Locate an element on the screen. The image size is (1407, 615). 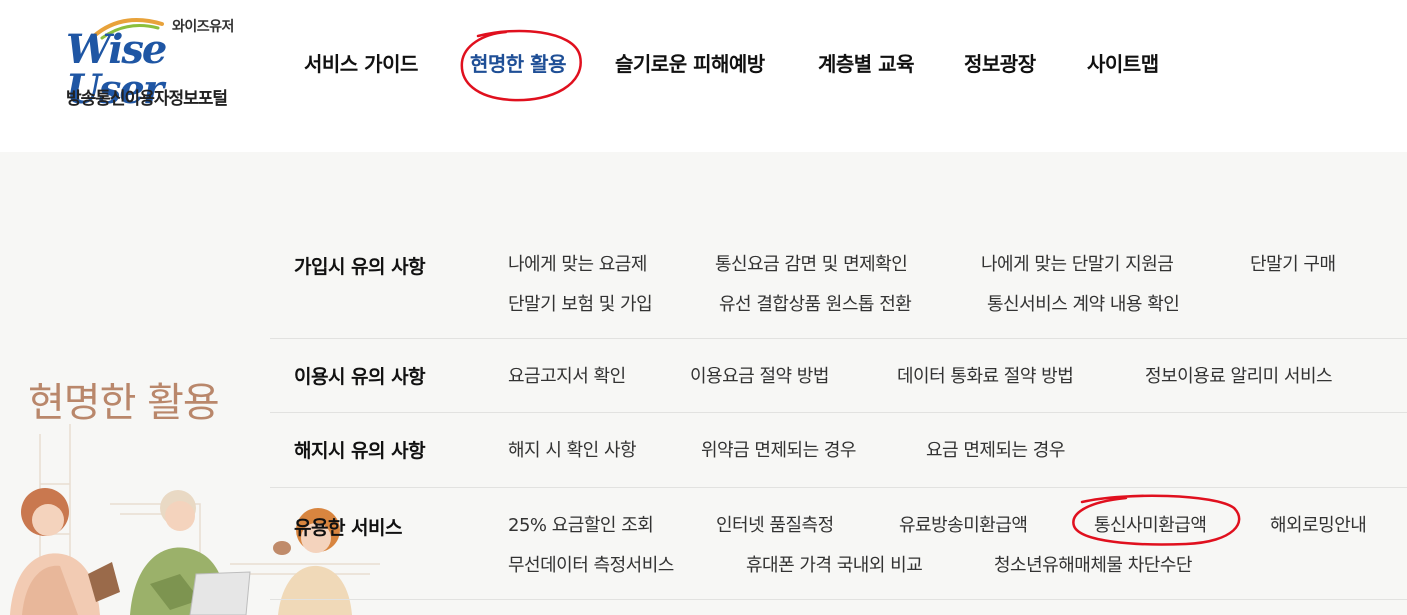
logo-subtitle: 방송통신이용자정보포털 is located at coordinates (147, 99).